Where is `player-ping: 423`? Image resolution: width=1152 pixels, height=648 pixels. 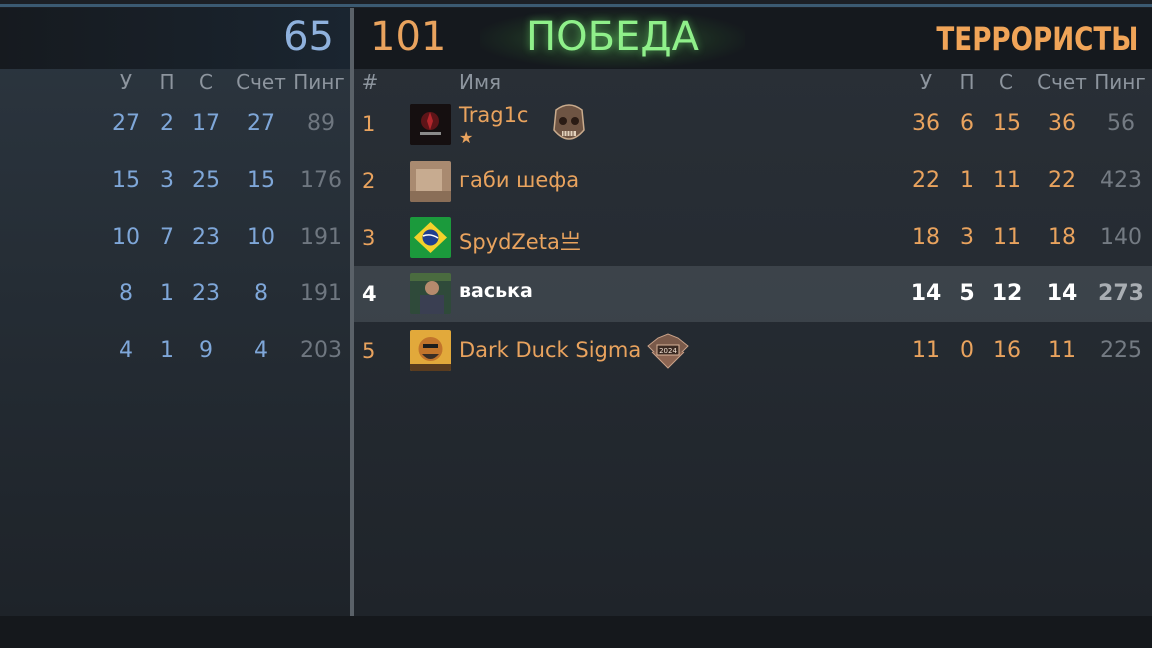
player-ping: 423 is located at coordinates (1121, 180).